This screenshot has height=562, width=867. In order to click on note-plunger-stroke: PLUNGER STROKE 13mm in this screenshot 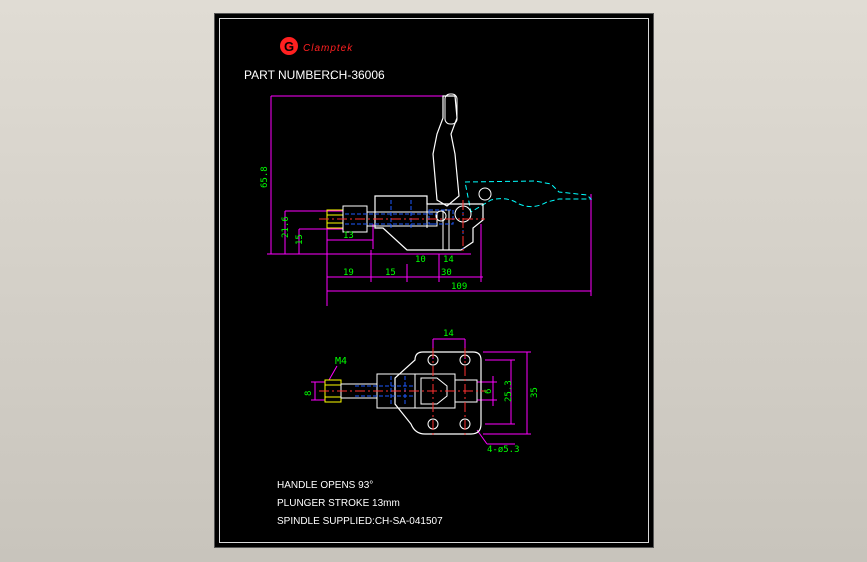, I will do `click(338, 503)`.